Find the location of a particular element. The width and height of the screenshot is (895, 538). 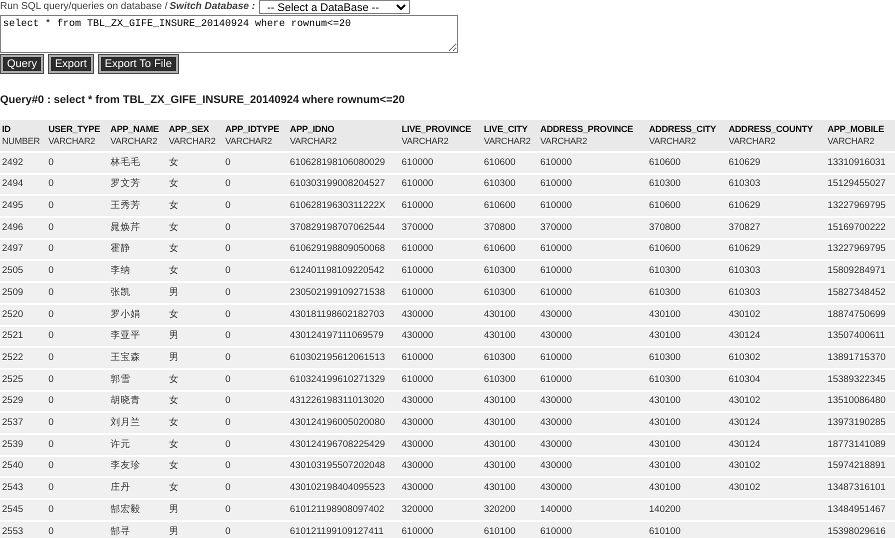

table-cell: 2494 is located at coordinates (13, 184).